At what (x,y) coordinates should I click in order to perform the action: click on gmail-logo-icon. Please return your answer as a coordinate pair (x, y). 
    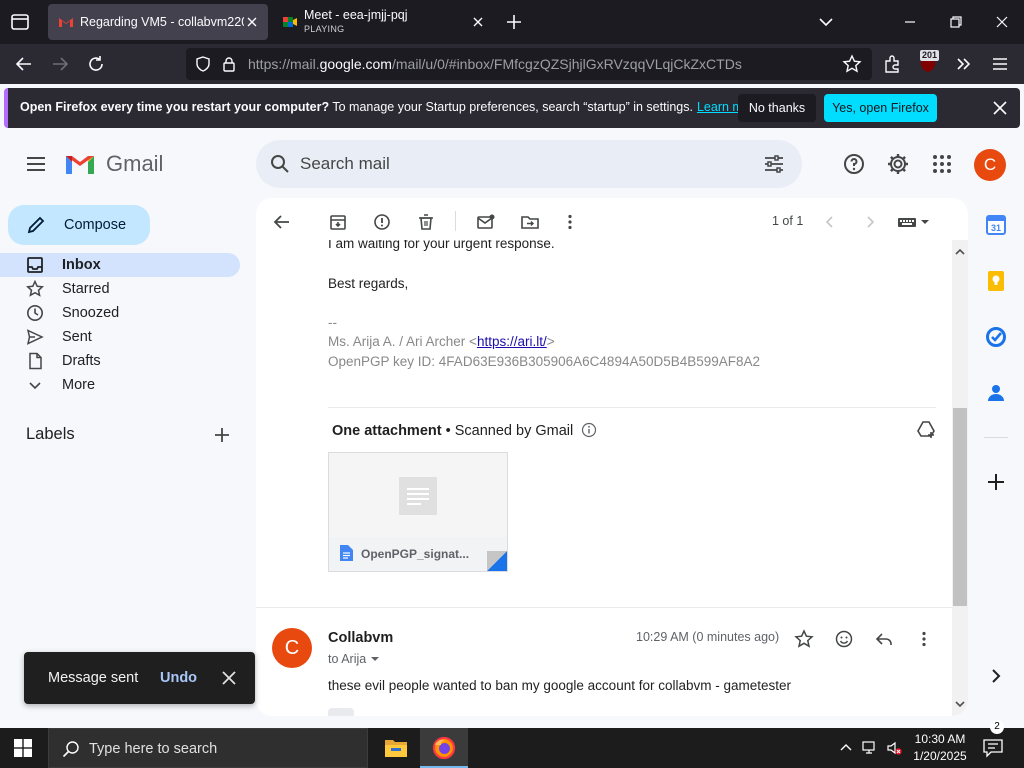
    Looking at the image, I should click on (80, 164).